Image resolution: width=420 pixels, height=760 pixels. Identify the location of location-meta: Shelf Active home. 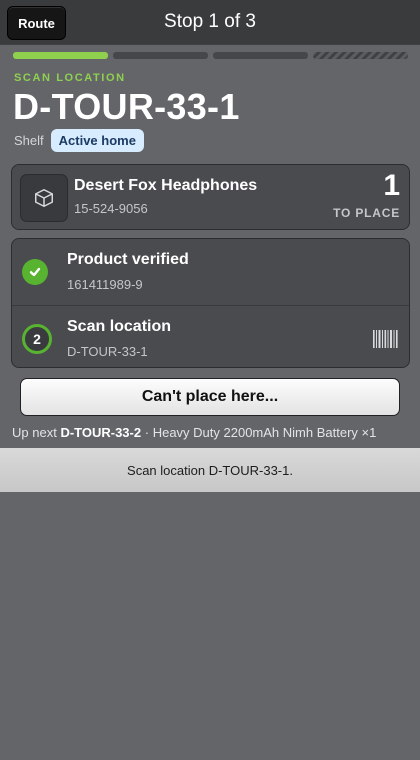
(79, 140).